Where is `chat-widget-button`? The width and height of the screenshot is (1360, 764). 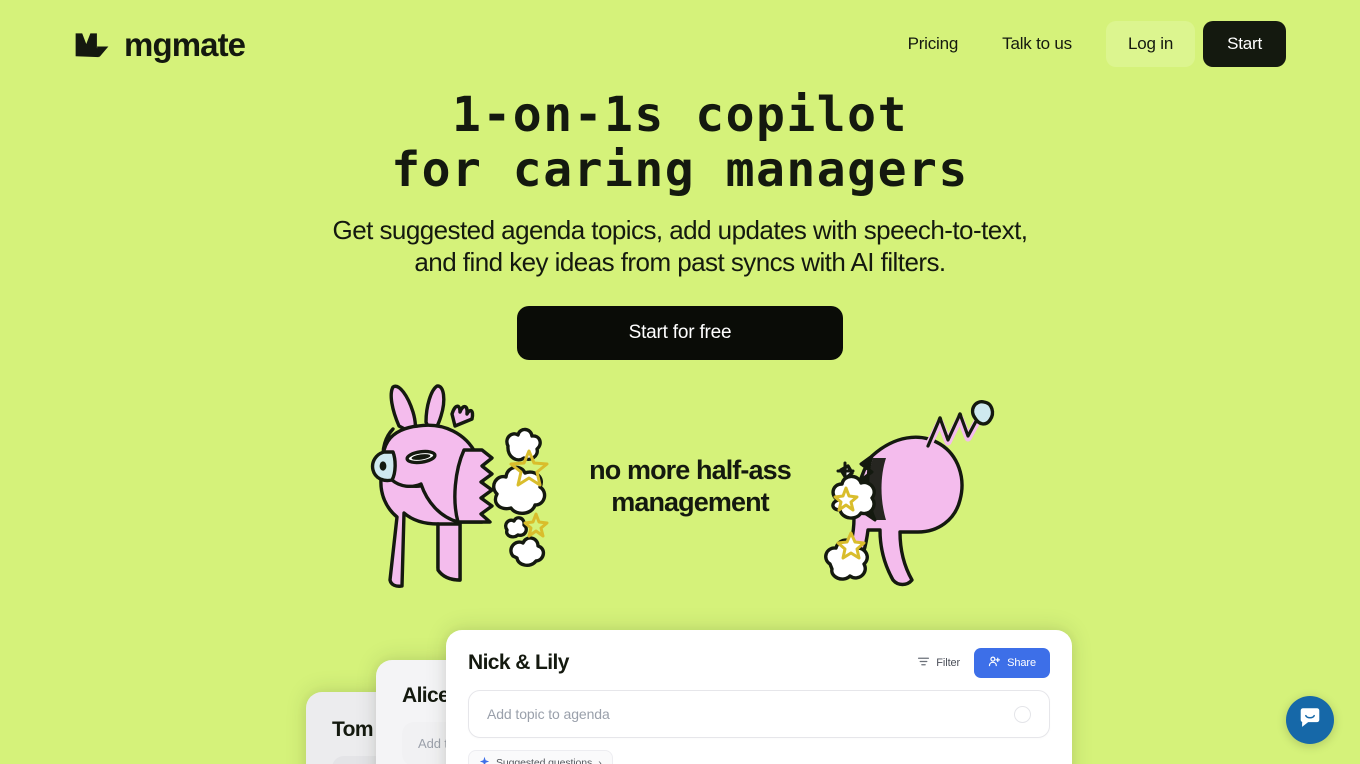
chat-widget-button is located at coordinates (1310, 720).